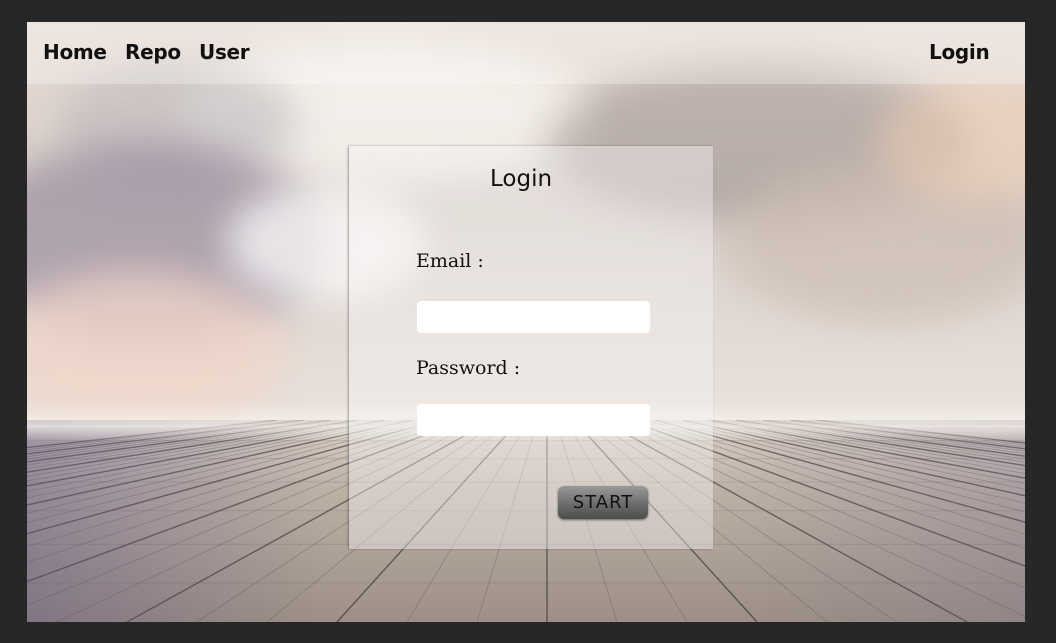 This screenshot has width=1056, height=643. Describe the element at coordinates (603, 502) in the screenshot. I see `start-button: START` at that location.